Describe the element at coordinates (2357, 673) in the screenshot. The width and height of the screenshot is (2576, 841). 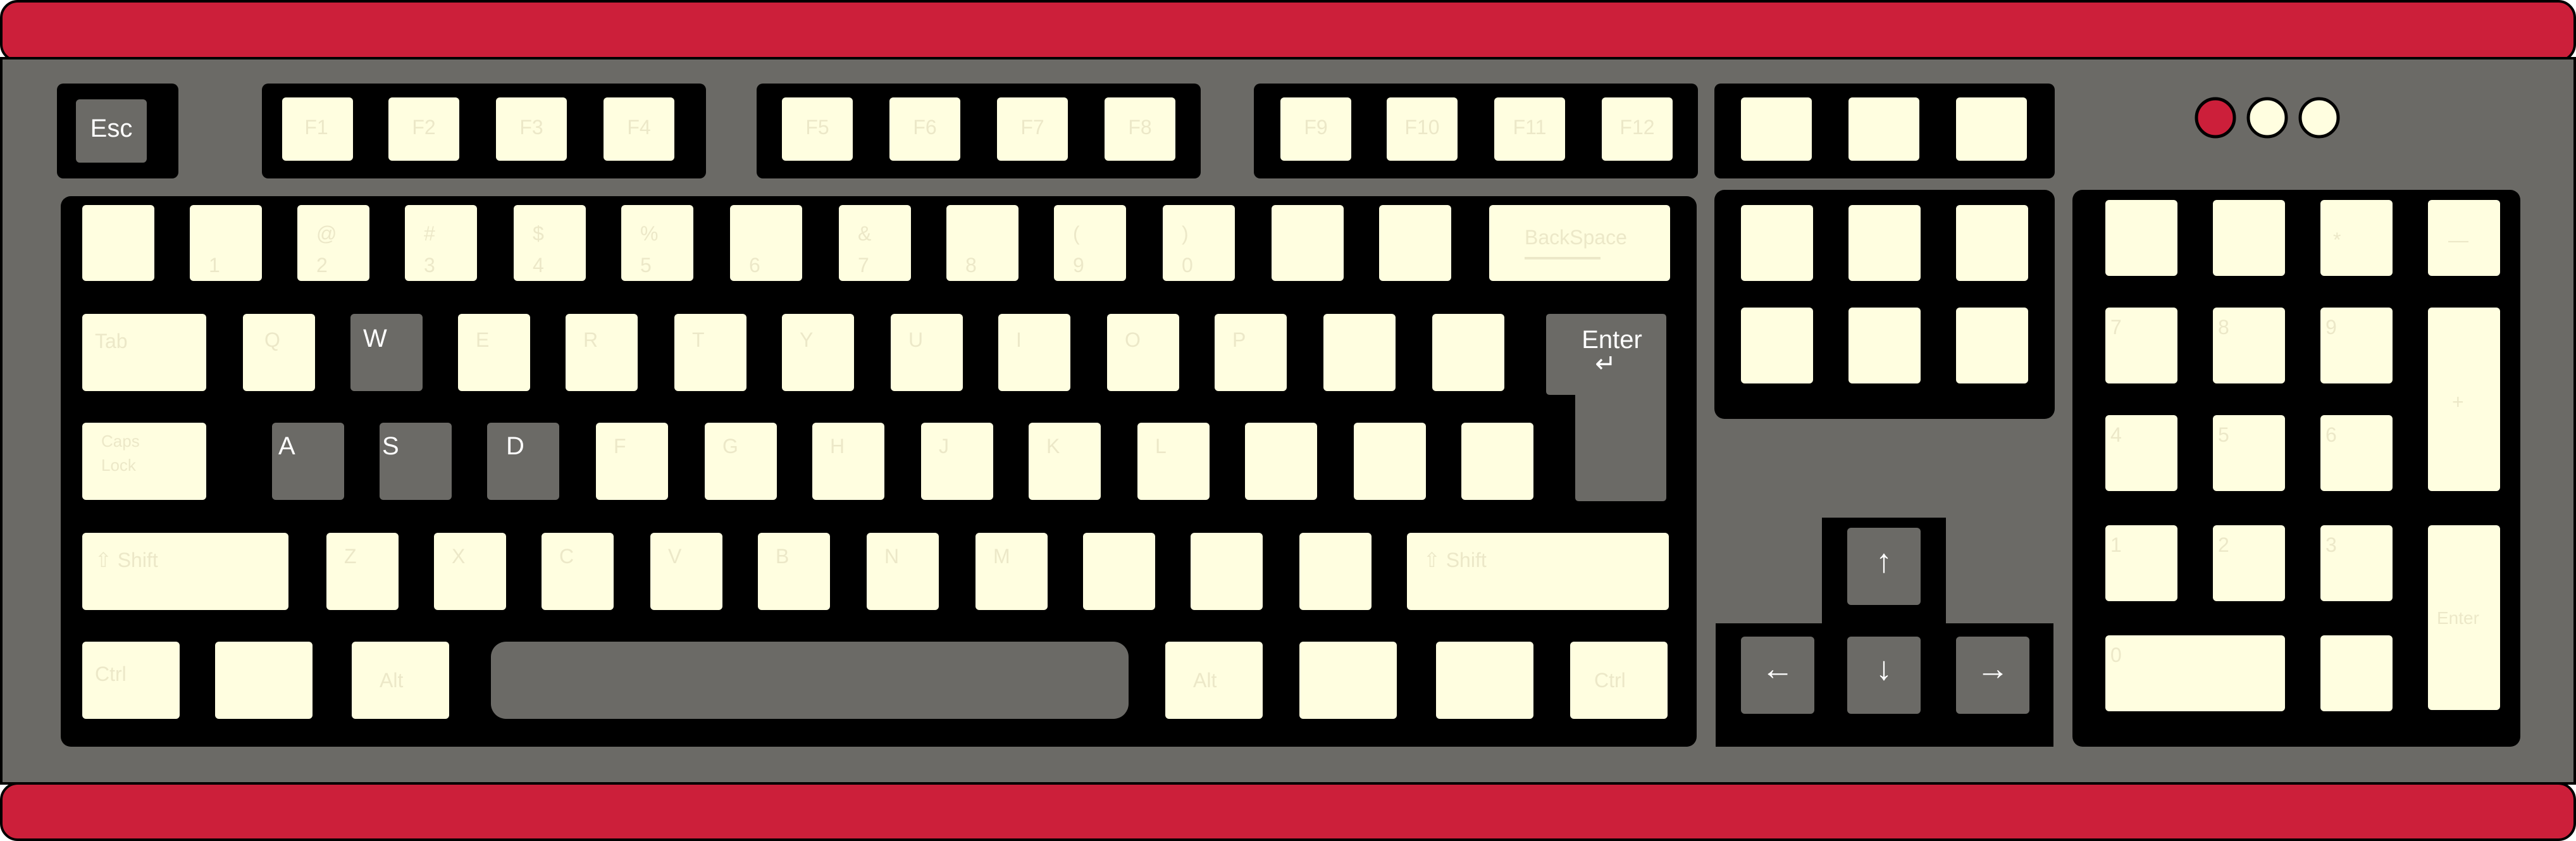
I see `key-num-decimal` at that location.